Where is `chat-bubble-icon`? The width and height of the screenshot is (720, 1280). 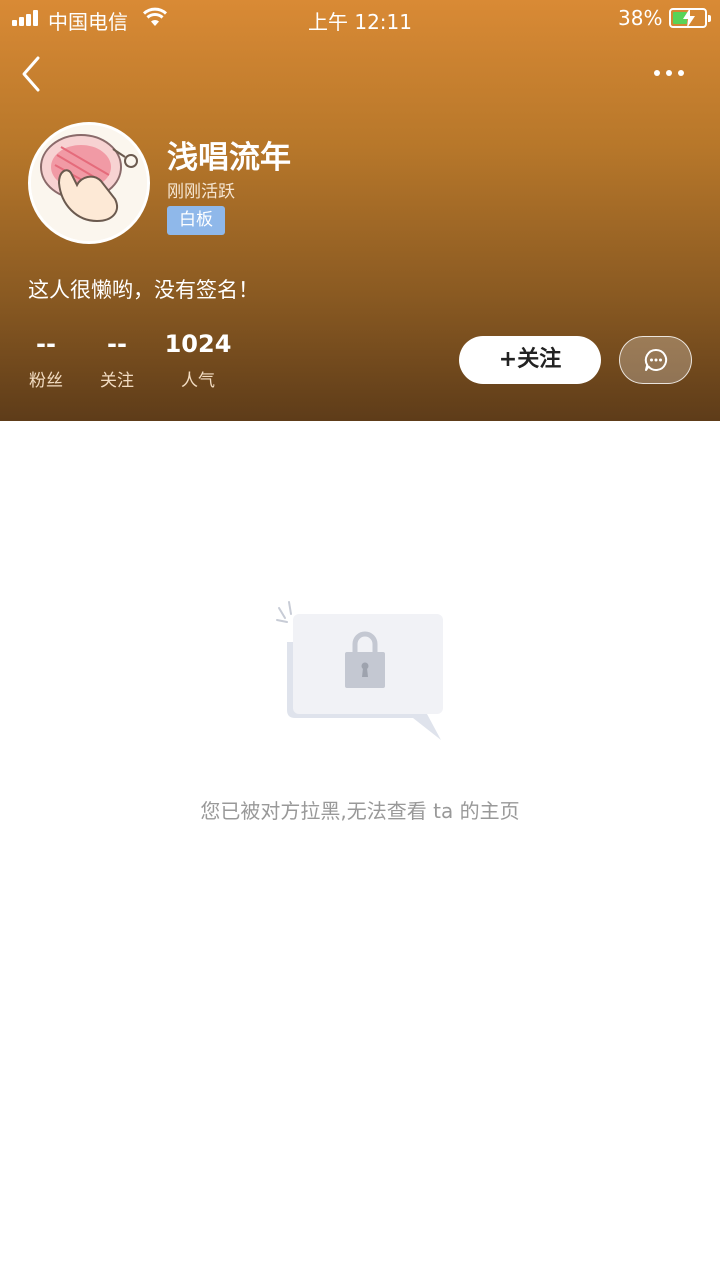
chat-bubble-icon is located at coordinates (656, 359).